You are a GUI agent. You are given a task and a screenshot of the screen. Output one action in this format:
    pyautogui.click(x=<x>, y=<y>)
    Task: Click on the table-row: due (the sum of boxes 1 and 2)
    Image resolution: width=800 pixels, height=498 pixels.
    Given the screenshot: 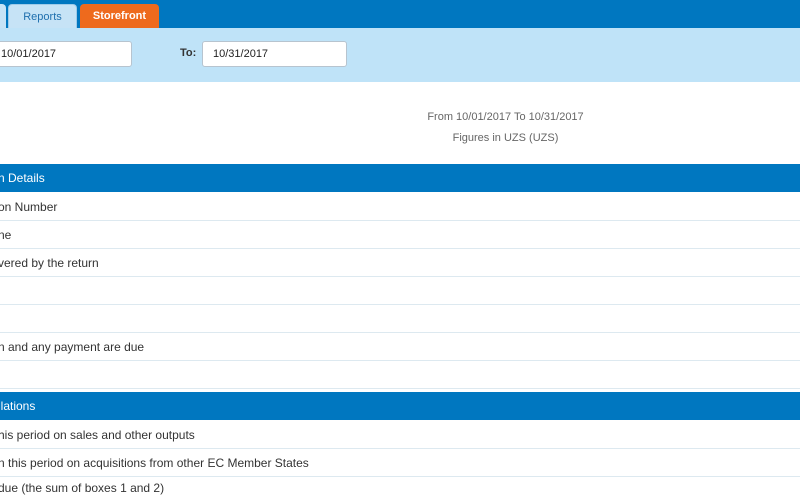 What is the action you would take?
    pyautogui.click(x=400, y=487)
    